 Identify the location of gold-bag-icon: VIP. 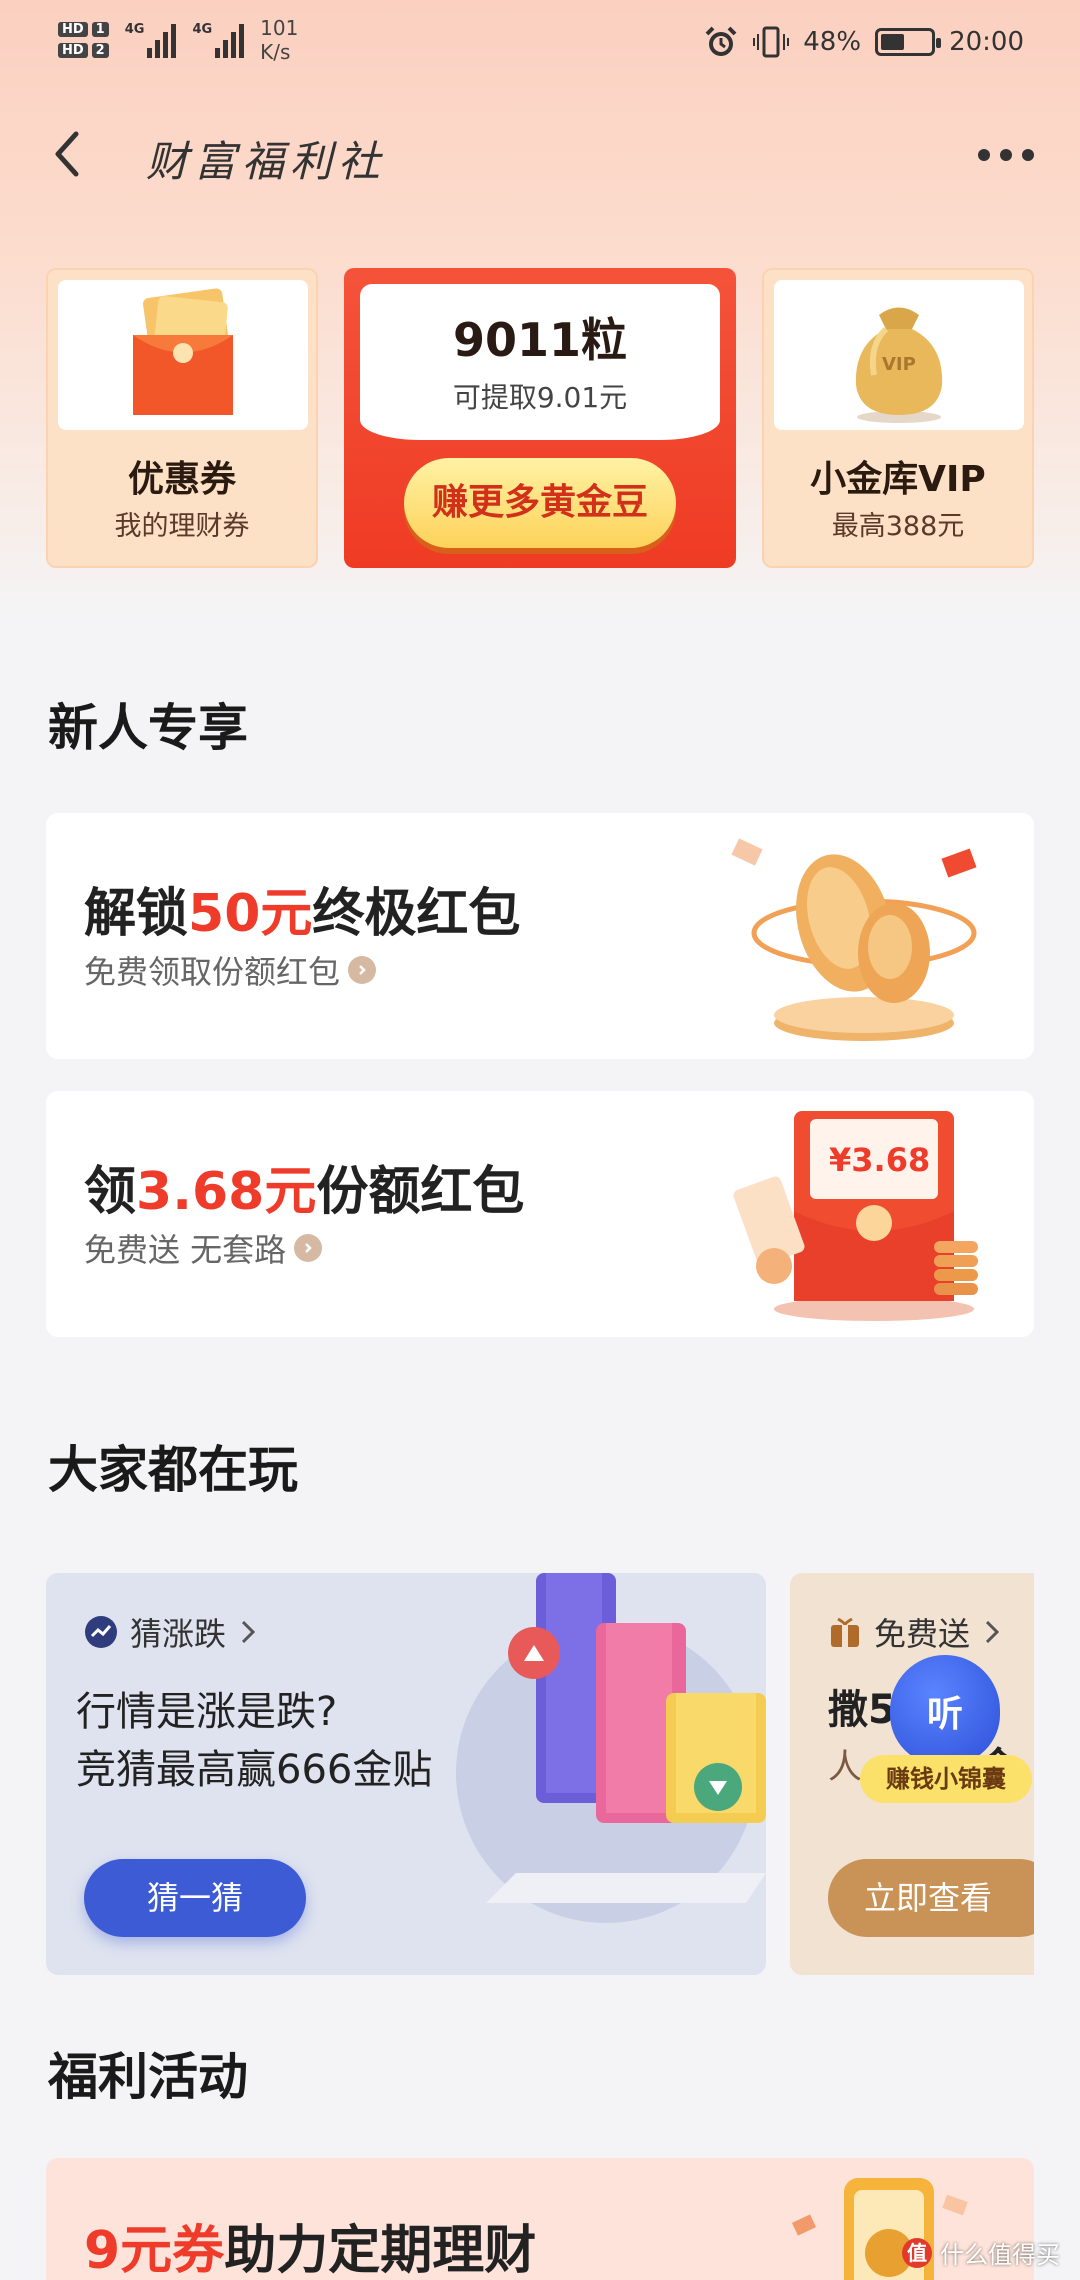
(899, 365).